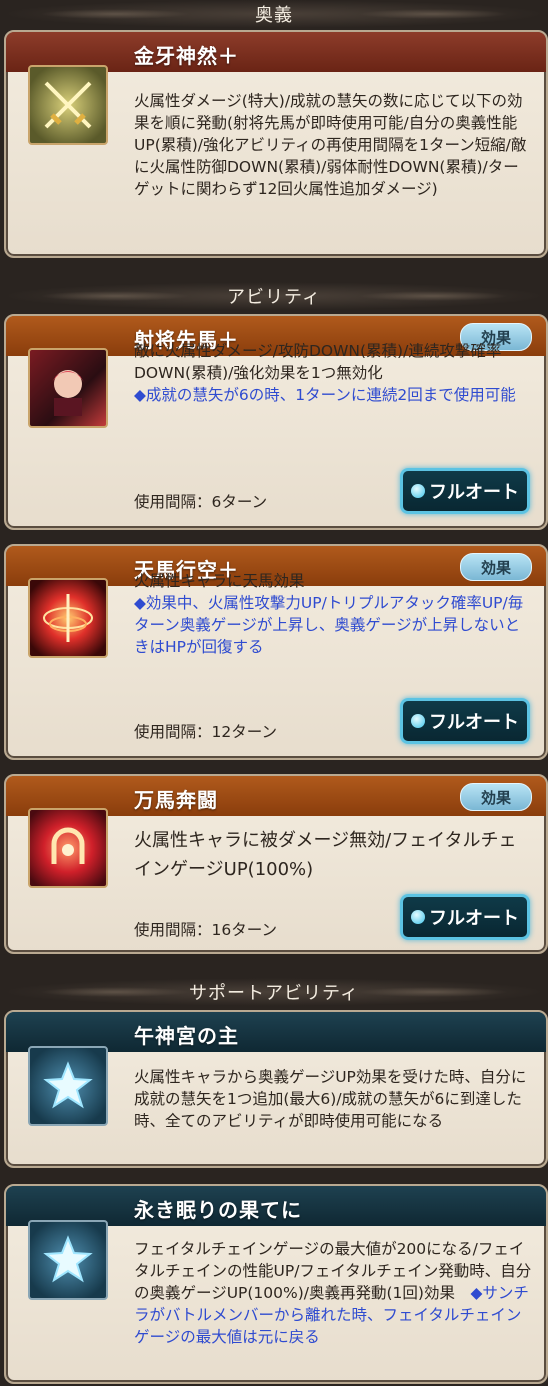 Image resolution: width=548 pixels, height=1386 pixels. Describe the element at coordinates (186, 1036) in the screenshot. I see `support-name: 午神宮の主` at that location.